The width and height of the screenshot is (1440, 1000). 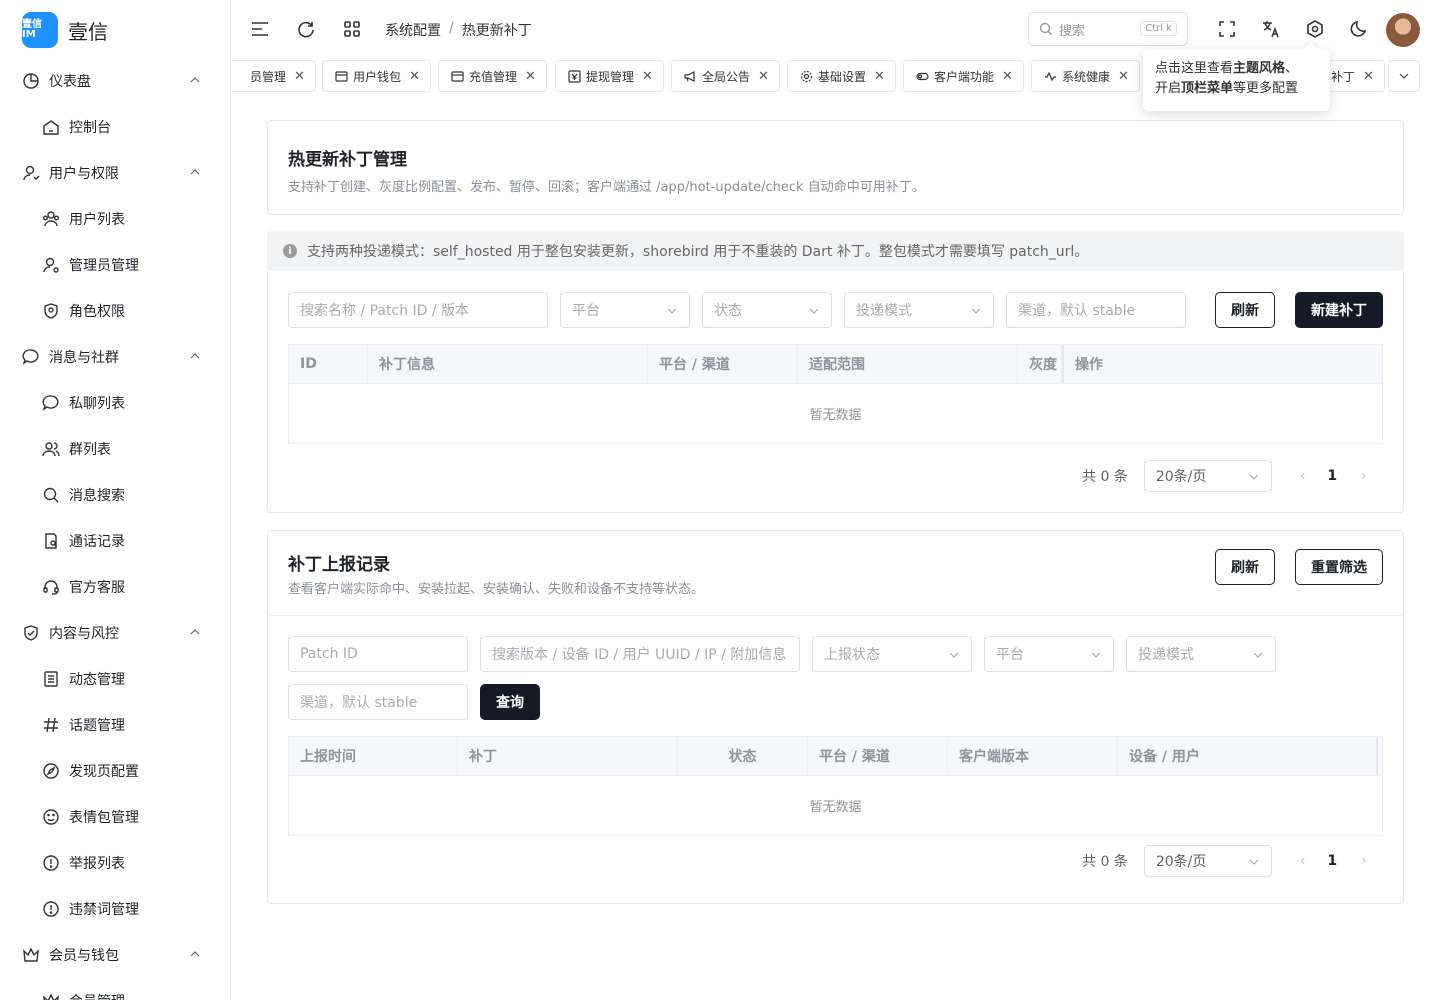 What do you see at coordinates (841, 76) in the screenshot?
I see `tab-basic-settings: 基础设置 ✕` at bounding box center [841, 76].